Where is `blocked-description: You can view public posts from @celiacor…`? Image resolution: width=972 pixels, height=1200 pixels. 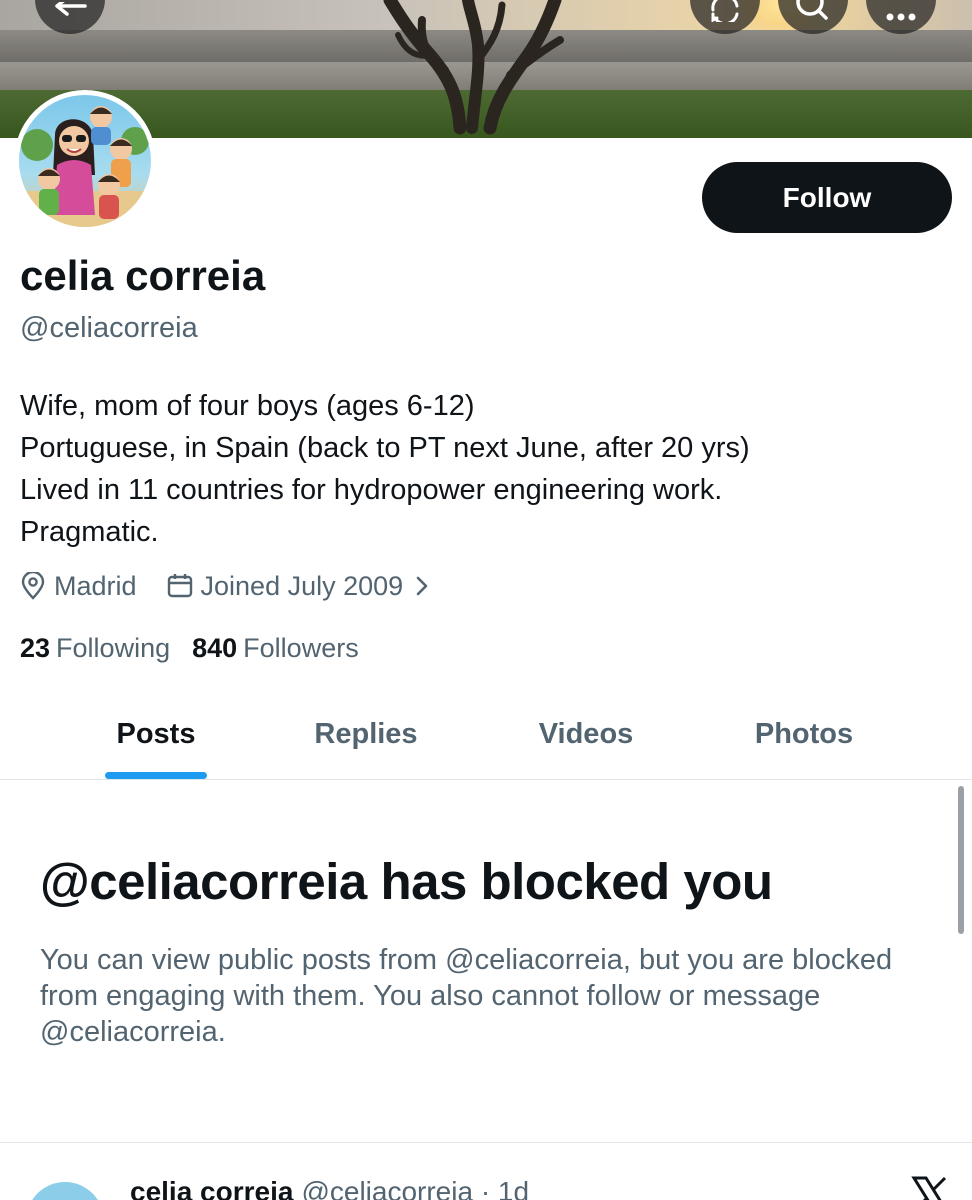
blocked-description: You can view public posts from @celiacor… is located at coordinates (466, 996).